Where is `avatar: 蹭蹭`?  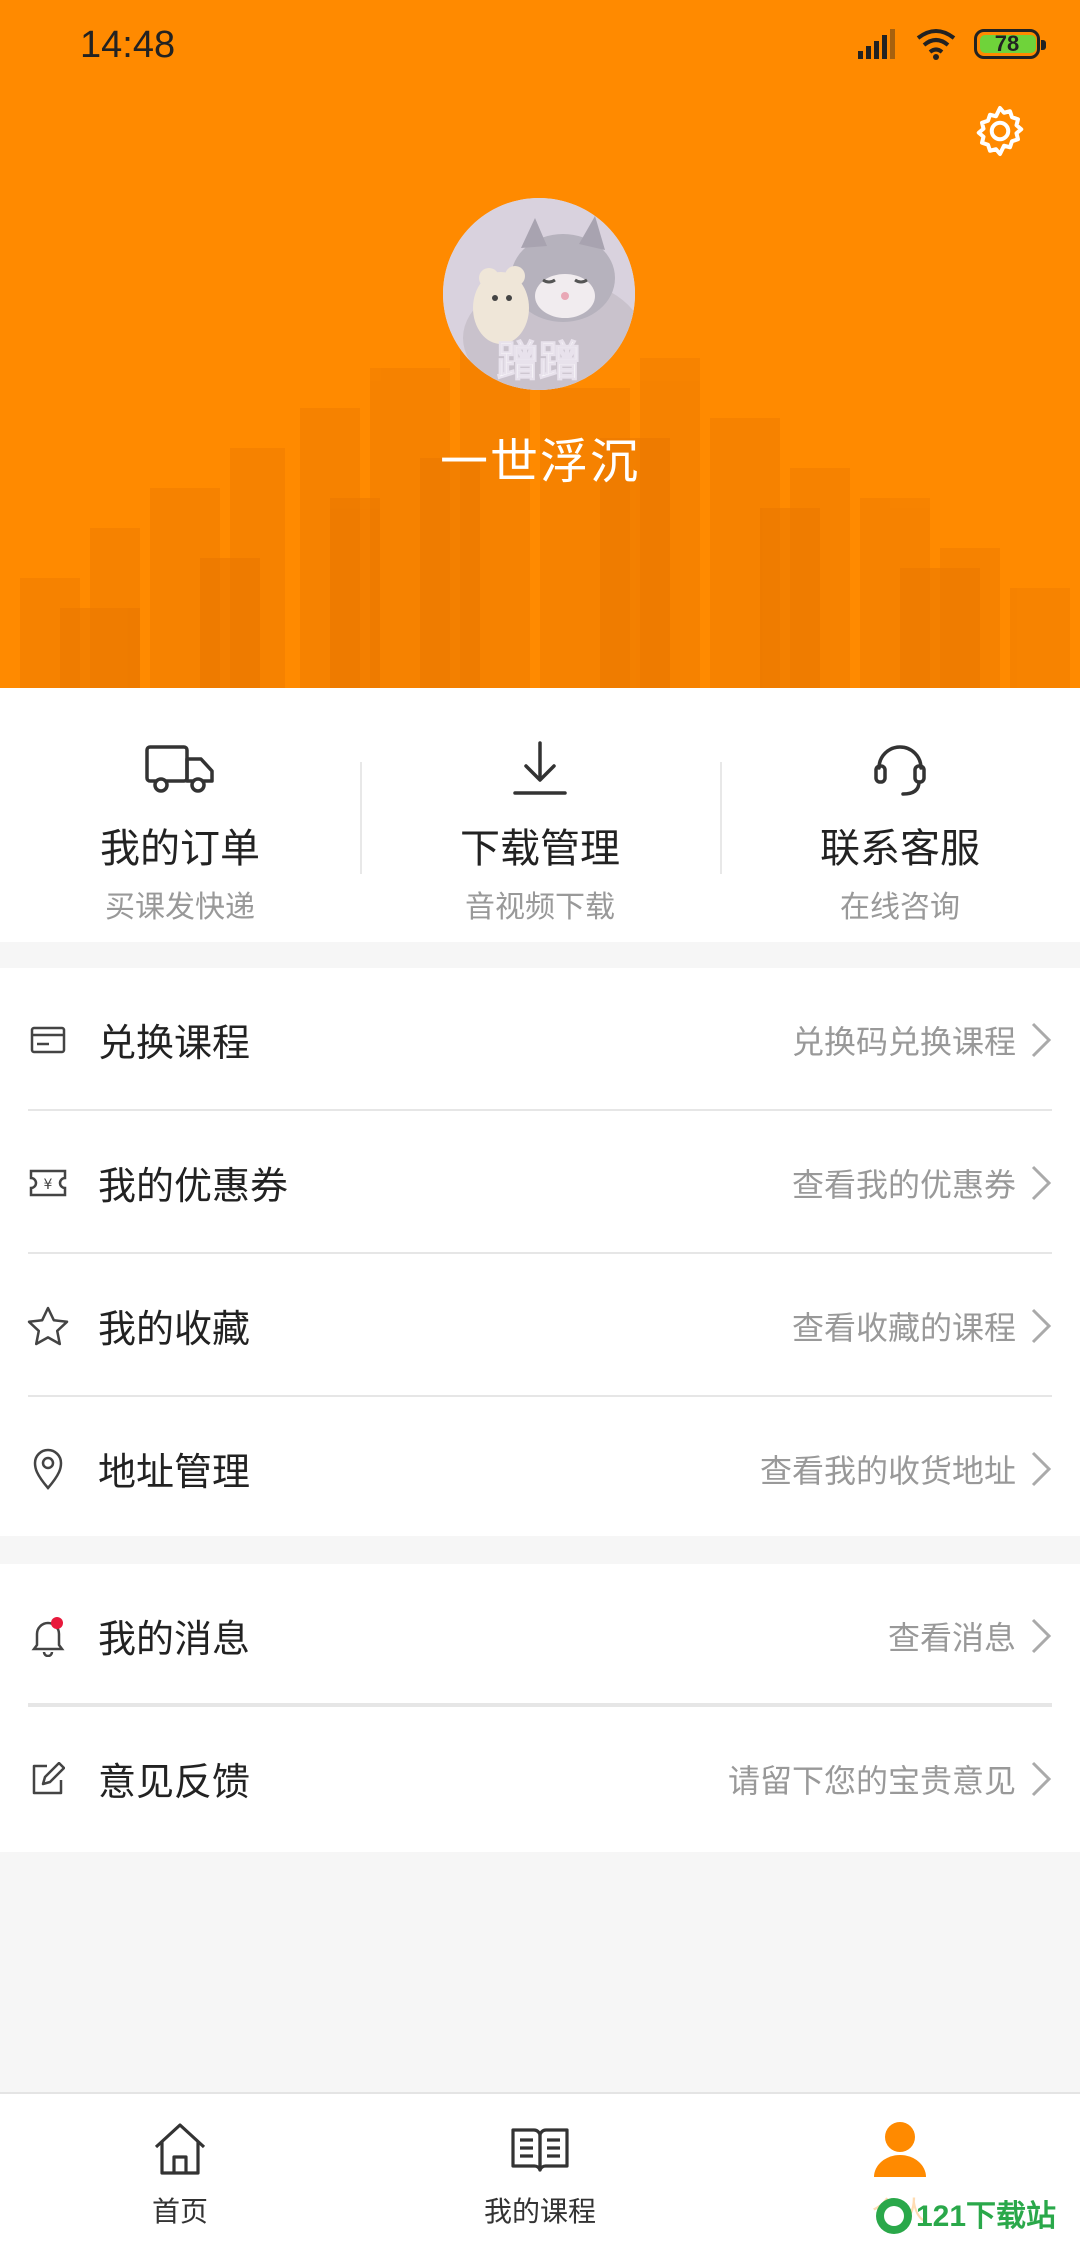
avatar: 蹭蹭 is located at coordinates (539, 294).